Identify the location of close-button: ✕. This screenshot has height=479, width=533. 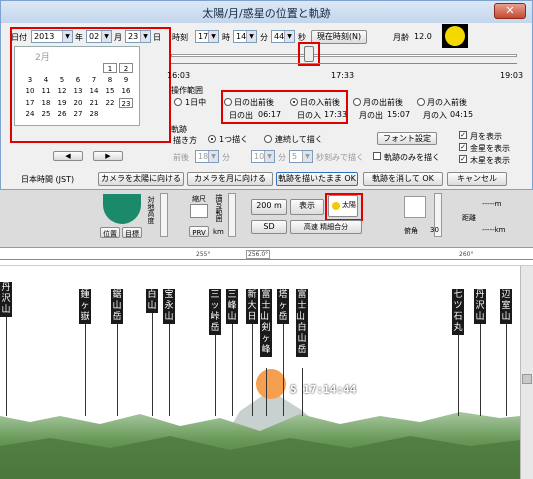
(510, 11).